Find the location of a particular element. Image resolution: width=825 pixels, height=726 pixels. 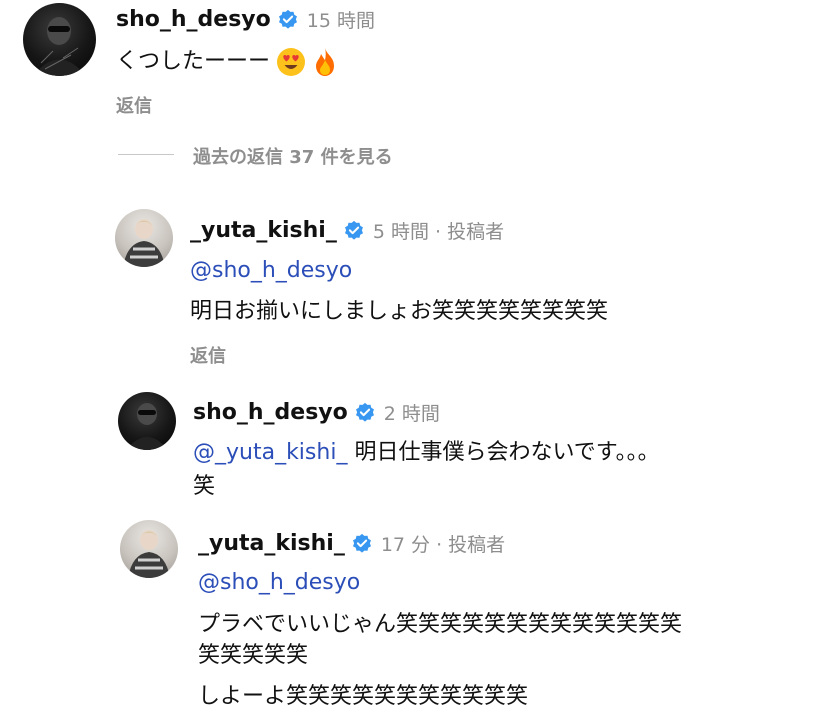

reply-header: _yuta_kishi_ 17 分 · 投稿者 is located at coordinates (351, 543).